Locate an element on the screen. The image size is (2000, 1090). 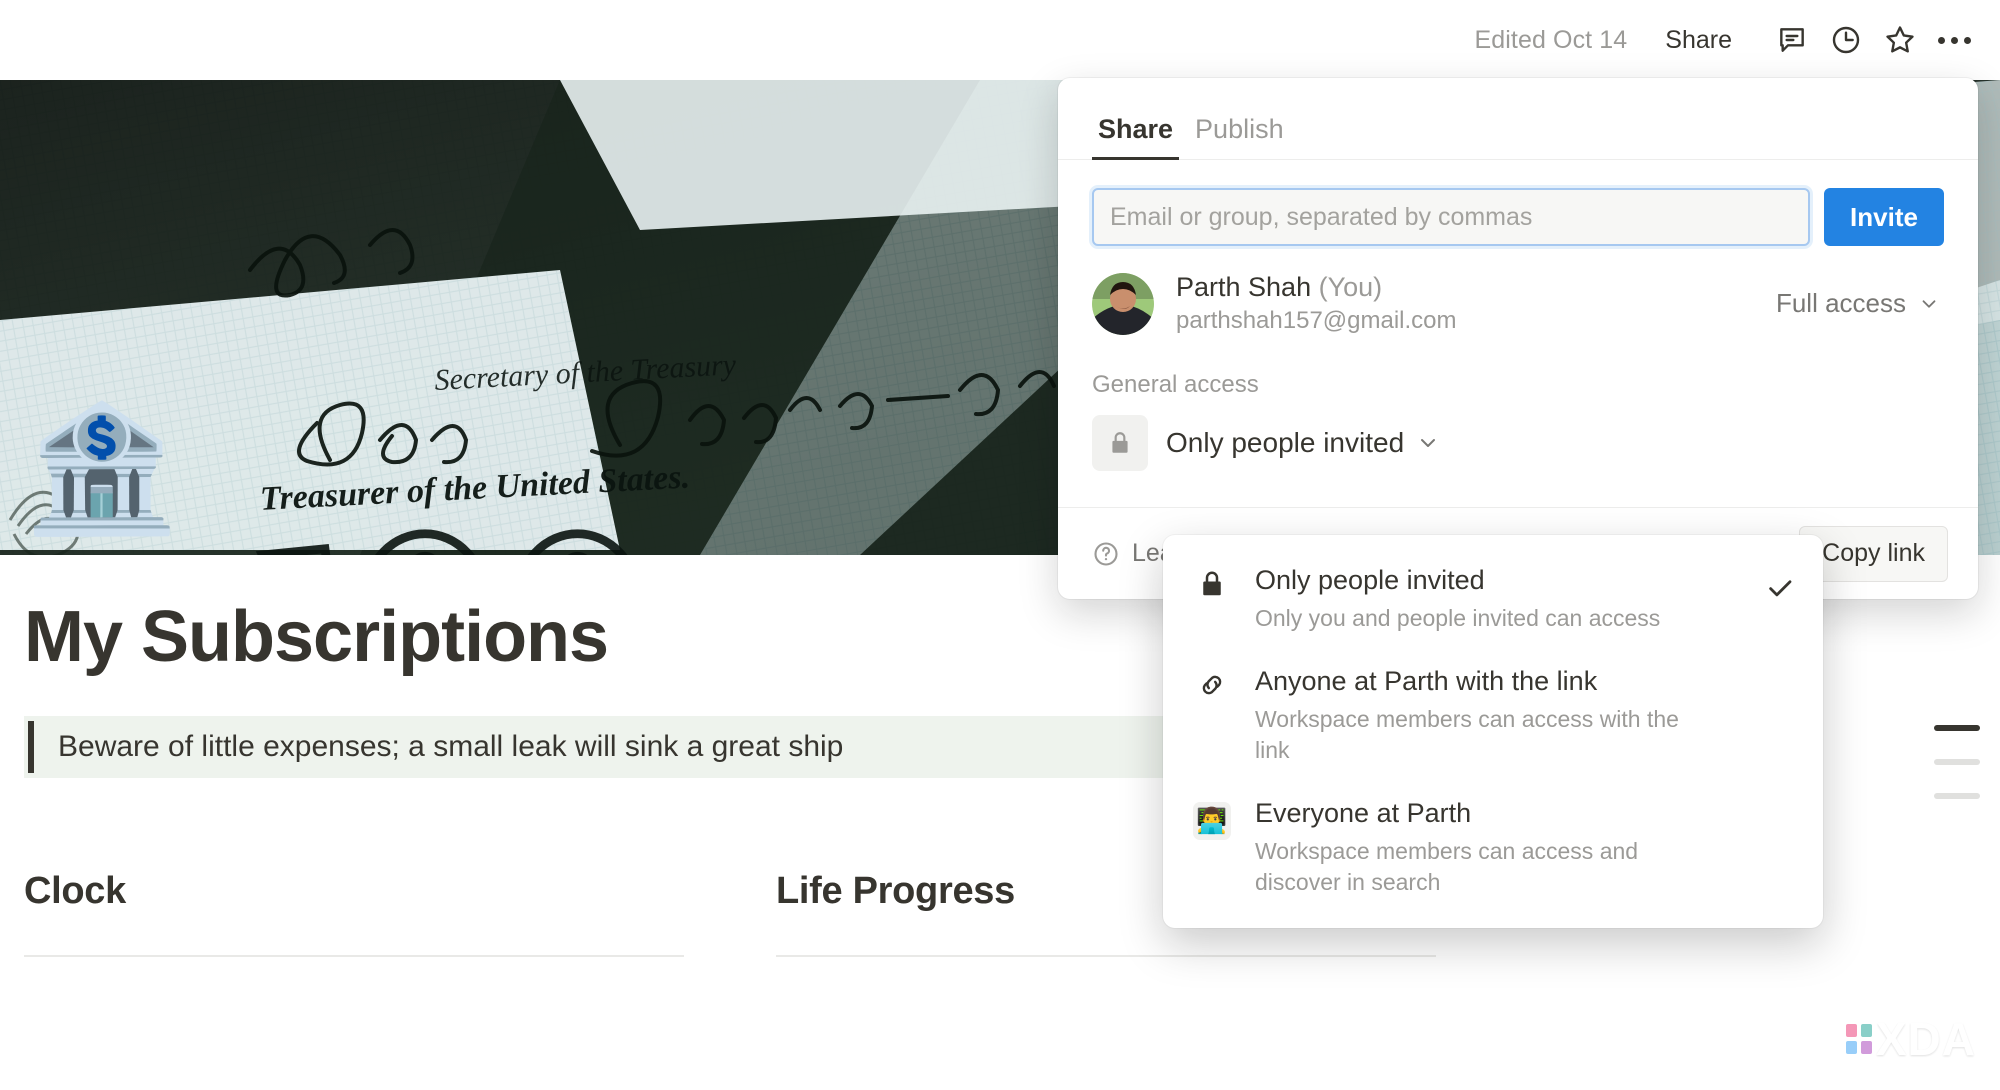
workspace-avatar-chip: 👨‍💻 is located at coordinates (1212, 821).